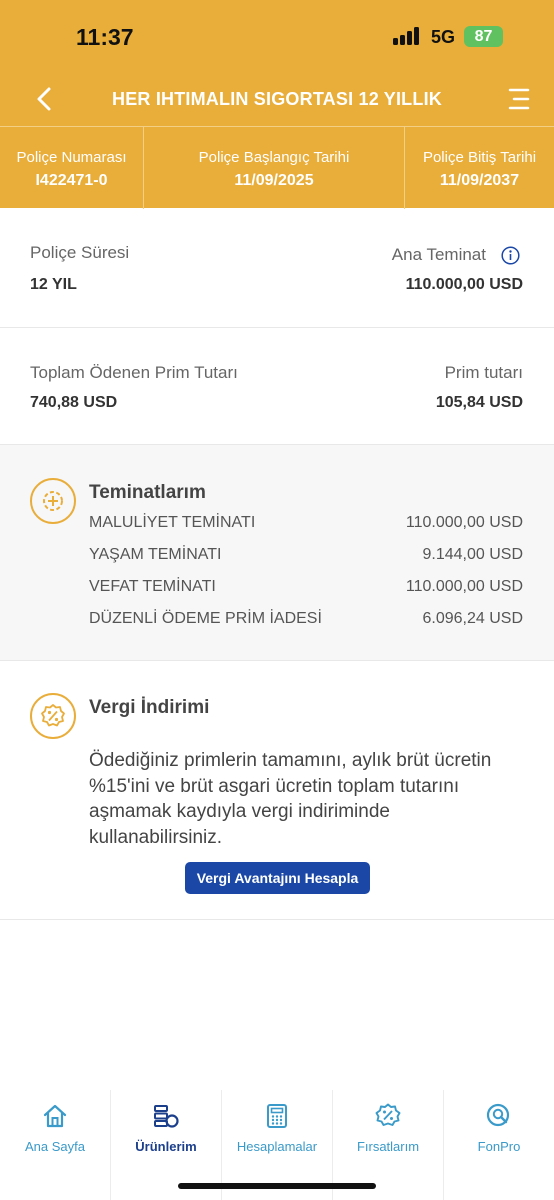 This screenshot has width=554, height=1200. What do you see at coordinates (55, 1116) in the screenshot?
I see `home-icon` at bounding box center [55, 1116].